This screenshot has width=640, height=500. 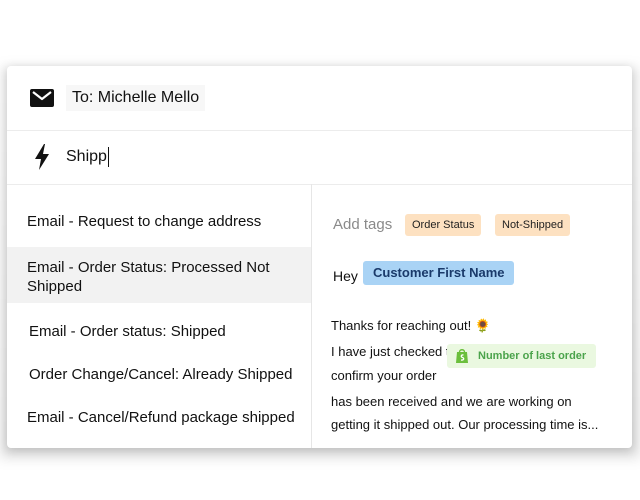 What do you see at coordinates (42, 98) in the screenshot?
I see `mail-icon` at bounding box center [42, 98].